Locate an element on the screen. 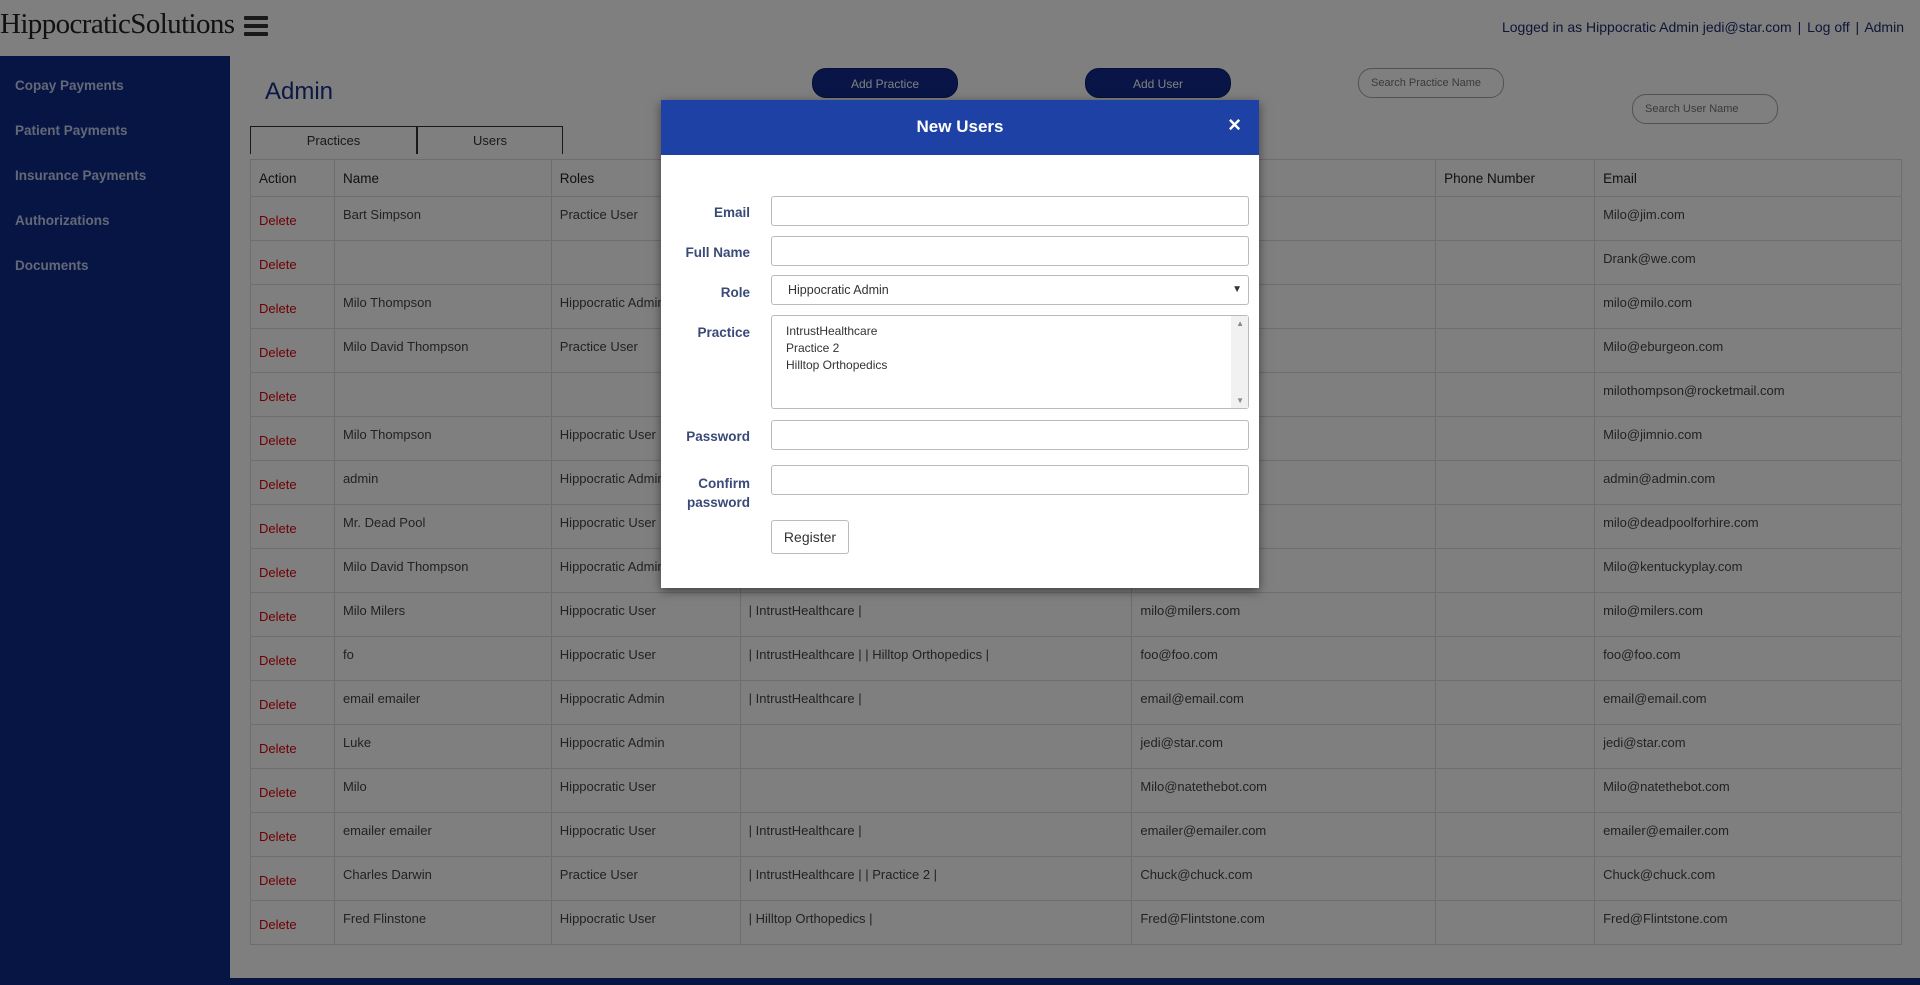 The image size is (1920, 985). practice-option: Practice 2 is located at coordinates (1017, 348).